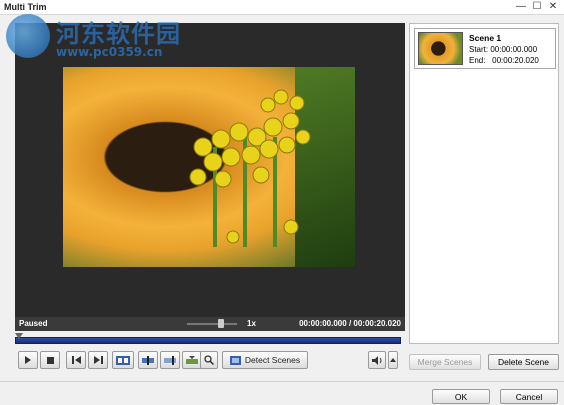 This screenshot has height=405, width=564. What do you see at coordinates (33, 323) in the screenshot?
I see `playback-status: Paused` at bounding box center [33, 323].